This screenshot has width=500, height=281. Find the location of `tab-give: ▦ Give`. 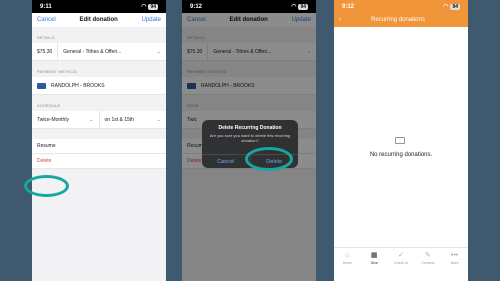

tab-give: ▦ Give is located at coordinates (374, 258).